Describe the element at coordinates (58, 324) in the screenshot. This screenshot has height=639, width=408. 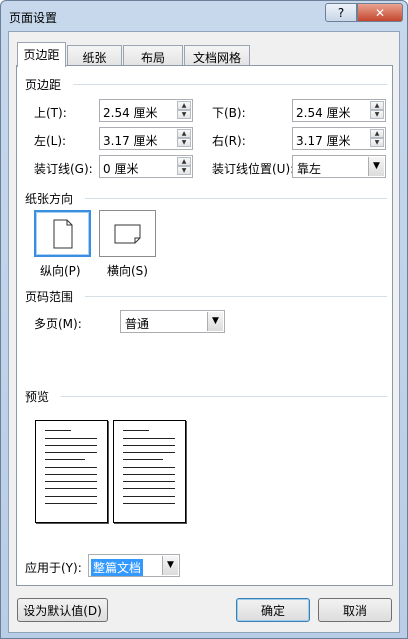
I see `multiple-pages-label: 多页(M):` at that location.